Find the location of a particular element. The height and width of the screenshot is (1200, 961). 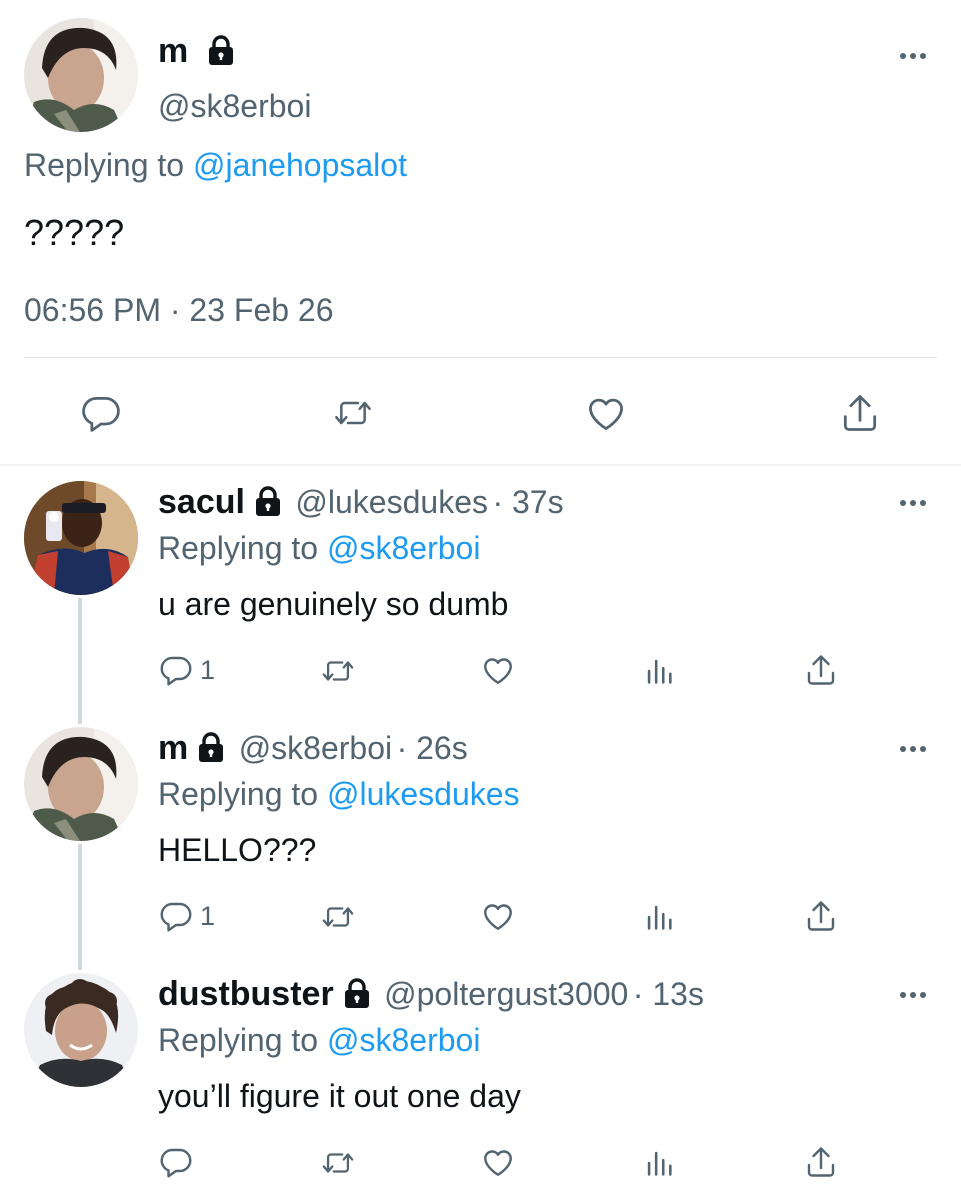

tweet-text: HELLO??? is located at coordinates (237, 850).